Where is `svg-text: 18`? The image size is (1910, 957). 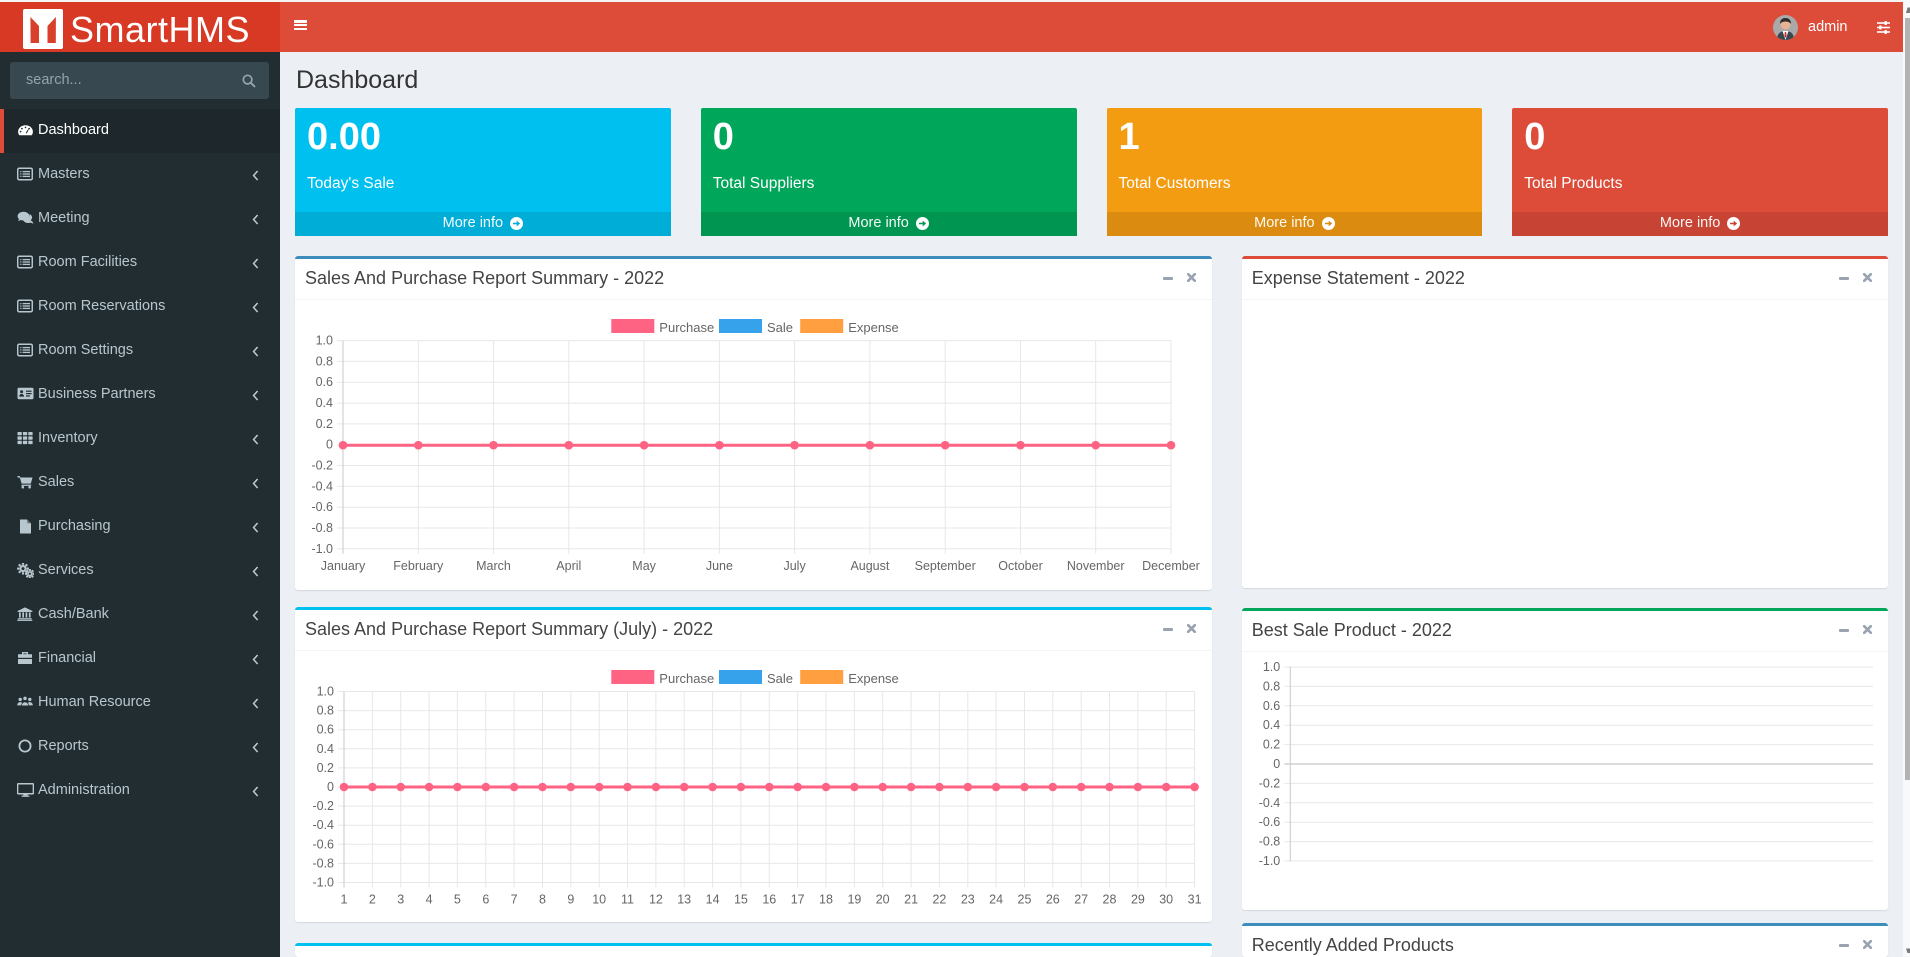
svg-text: 18 is located at coordinates (826, 900).